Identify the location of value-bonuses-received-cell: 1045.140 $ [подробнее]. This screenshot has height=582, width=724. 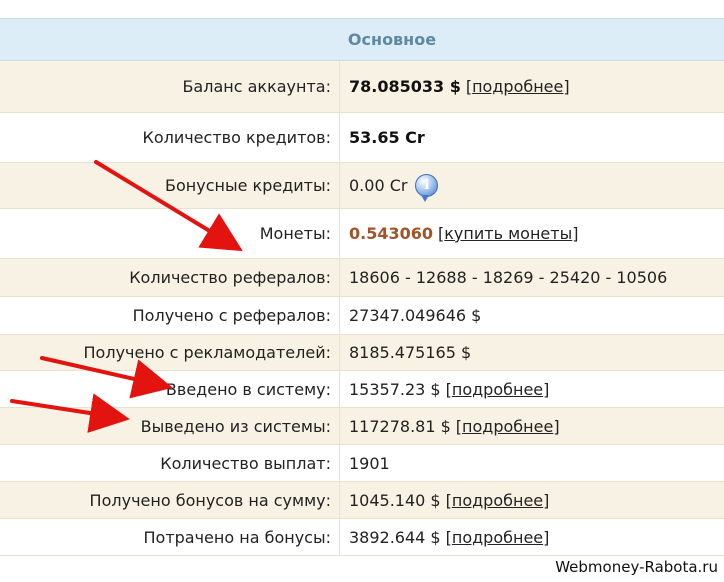
(444, 500).